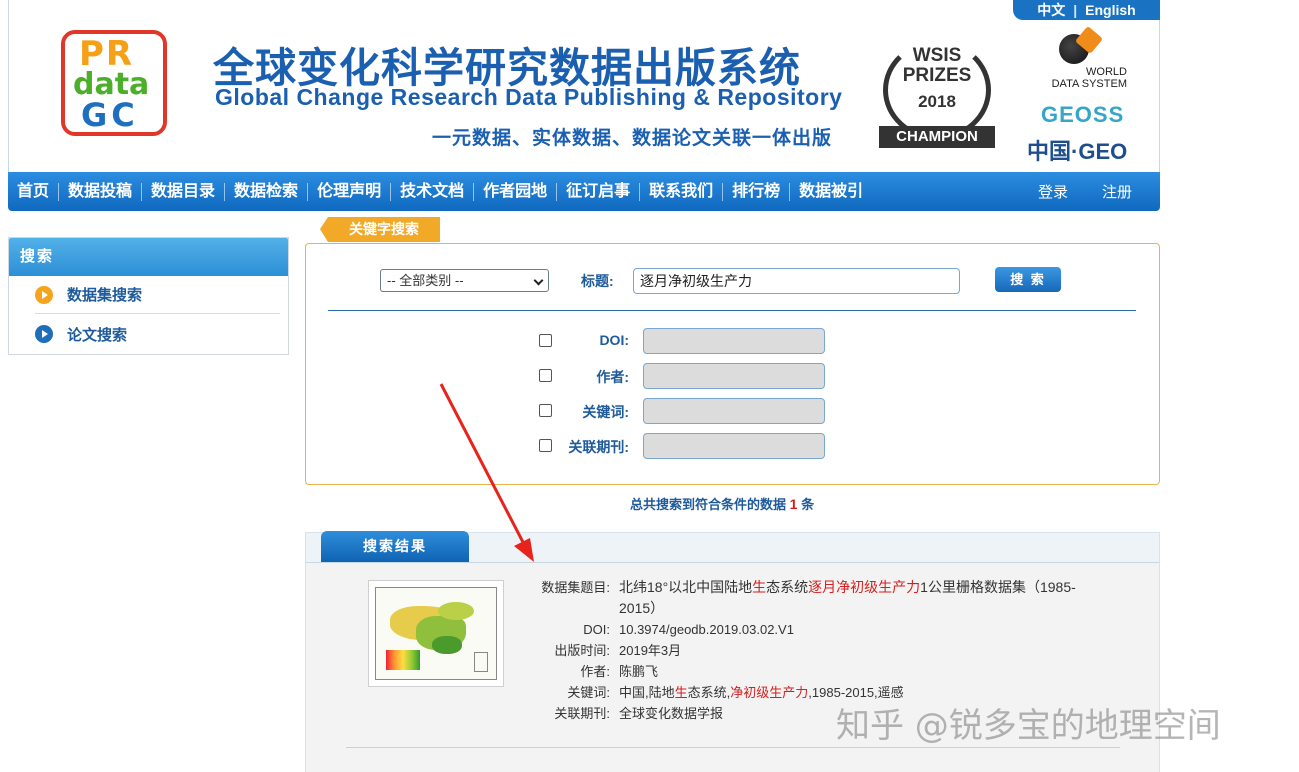  What do you see at coordinates (759, 587) in the screenshot?
I see `title-part-highlight: 生` at bounding box center [759, 587].